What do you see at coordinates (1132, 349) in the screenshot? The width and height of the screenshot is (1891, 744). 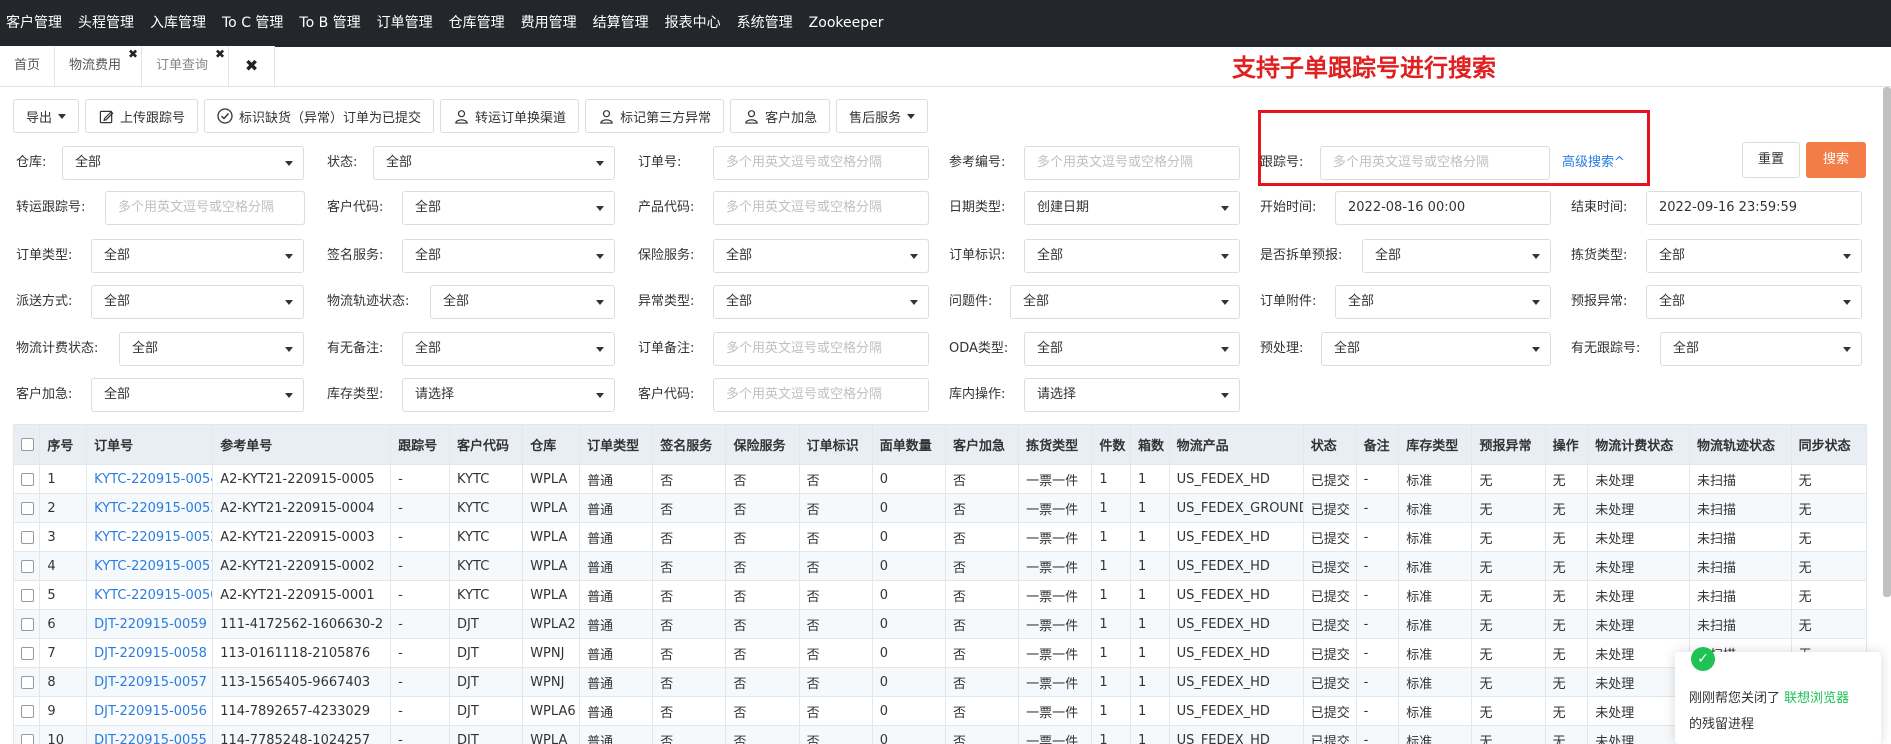 I see `oda-type-select: 全部` at bounding box center [1132, 349].